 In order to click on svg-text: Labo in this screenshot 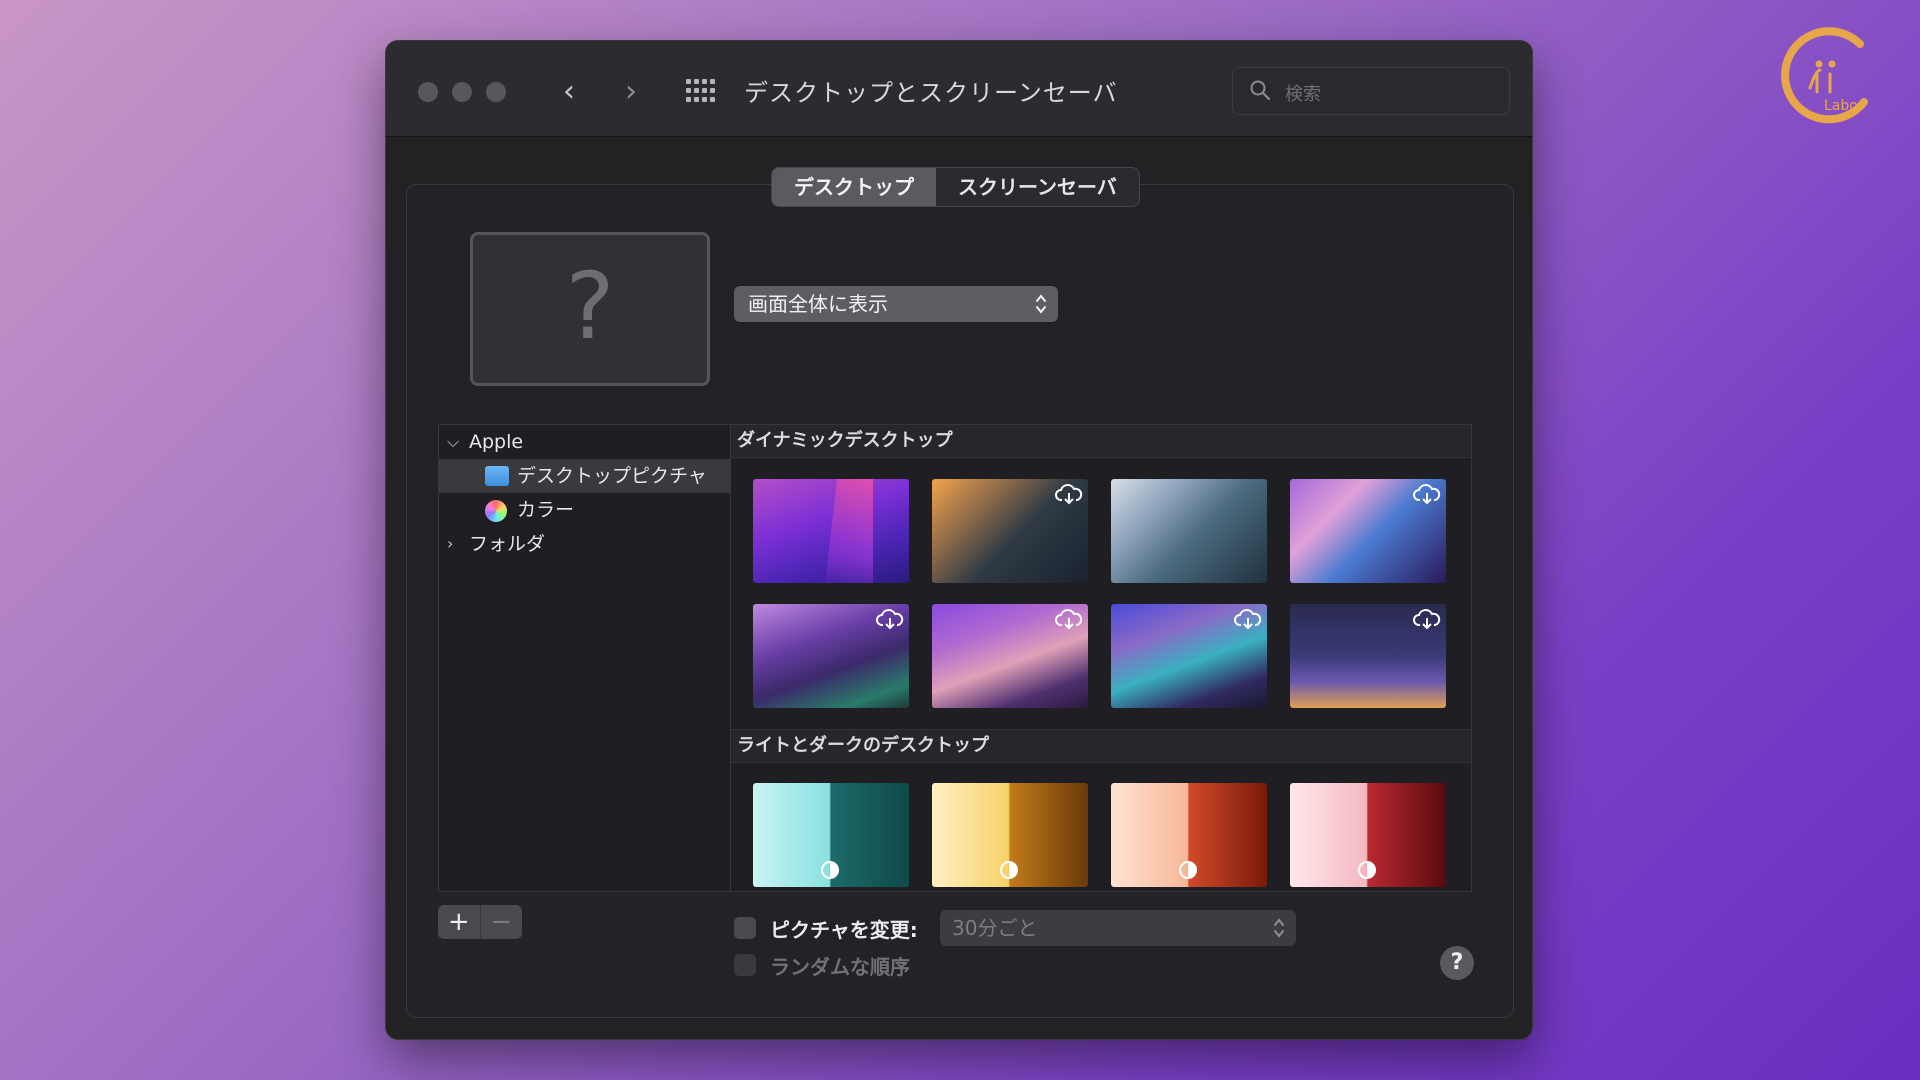, I will do `click(1841, 106)`.